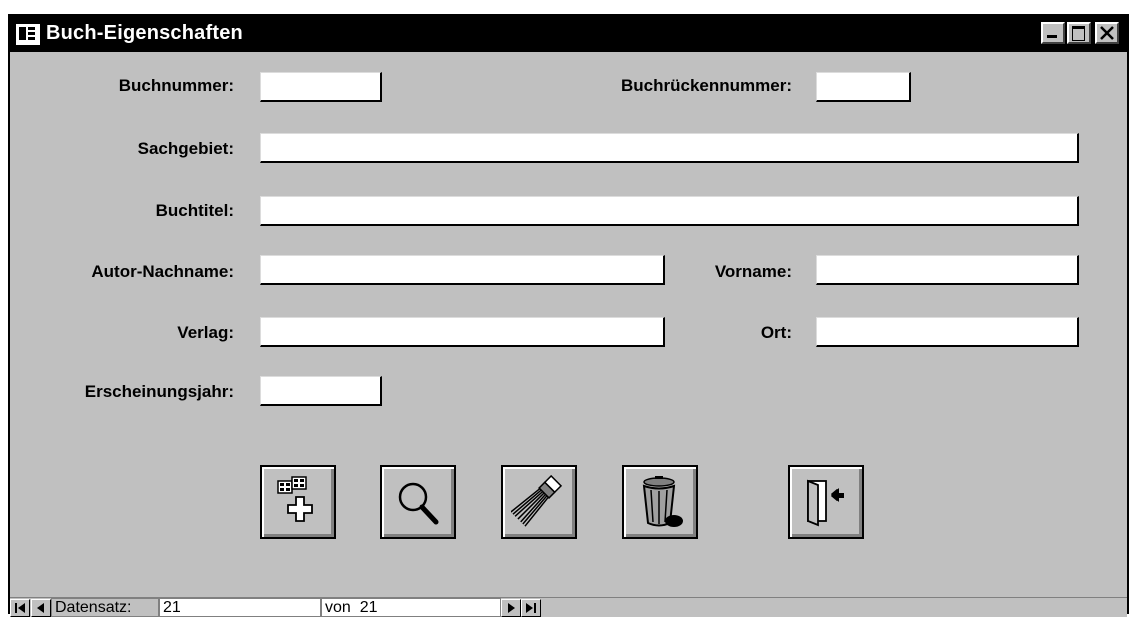  I want to click on previous-record-icon, so click(40, 608).